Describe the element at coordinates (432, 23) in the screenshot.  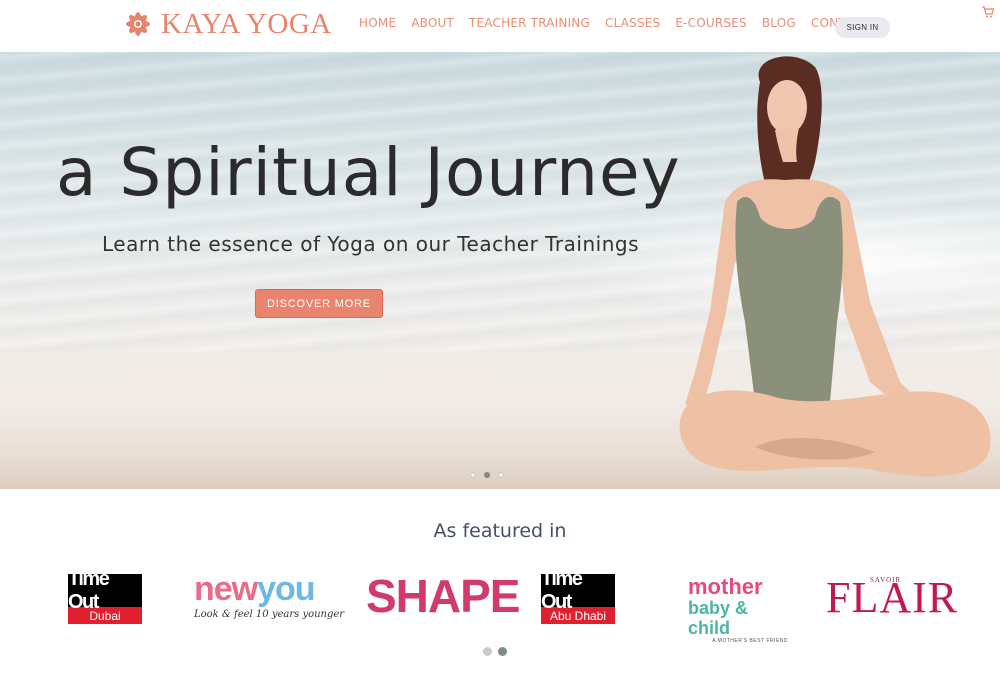
I see `nav-about: ABOUT` at that location.